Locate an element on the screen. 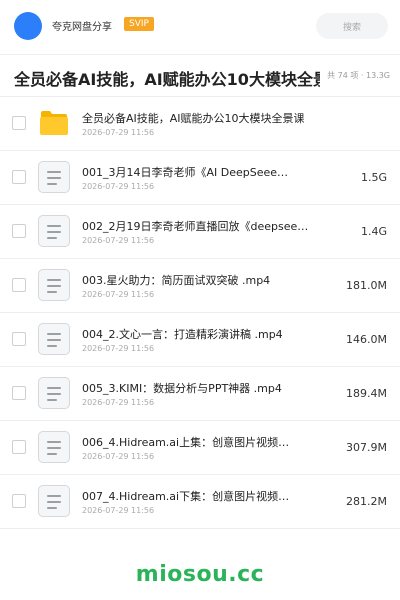  file-size: 281.2M is located at coordinates (366, 501).